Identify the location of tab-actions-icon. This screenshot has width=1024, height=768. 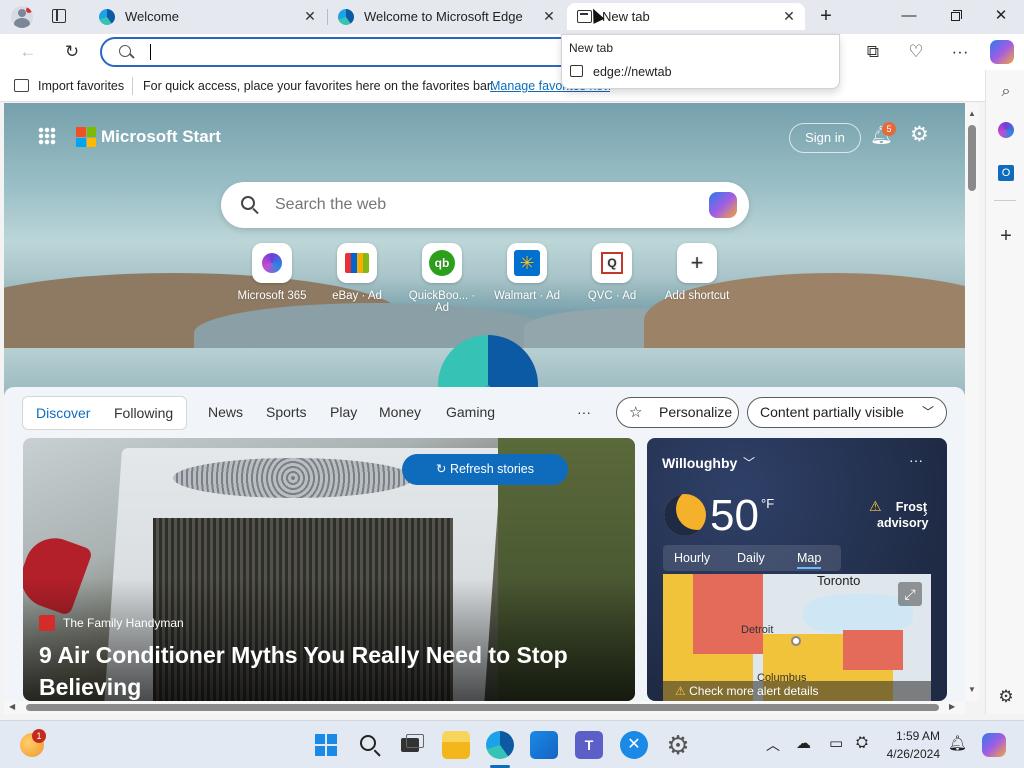
(59, 16).